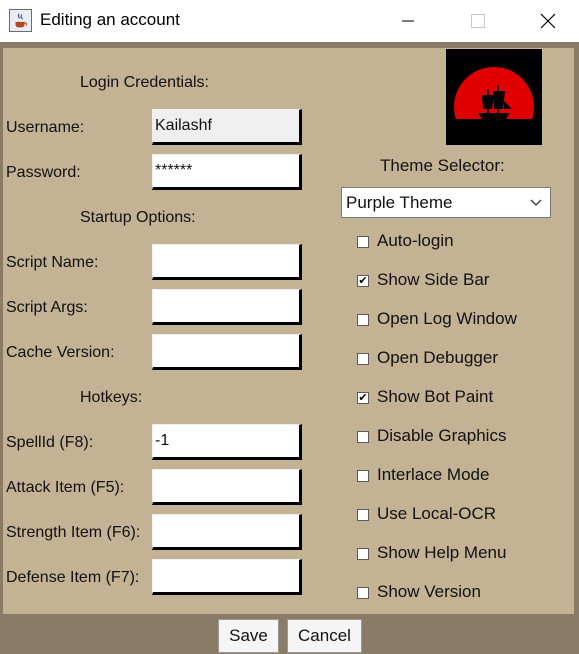  What do you see at coordinates (227, 172) in the screenshot?
I see `password-field` at bounding box center [227, 172].